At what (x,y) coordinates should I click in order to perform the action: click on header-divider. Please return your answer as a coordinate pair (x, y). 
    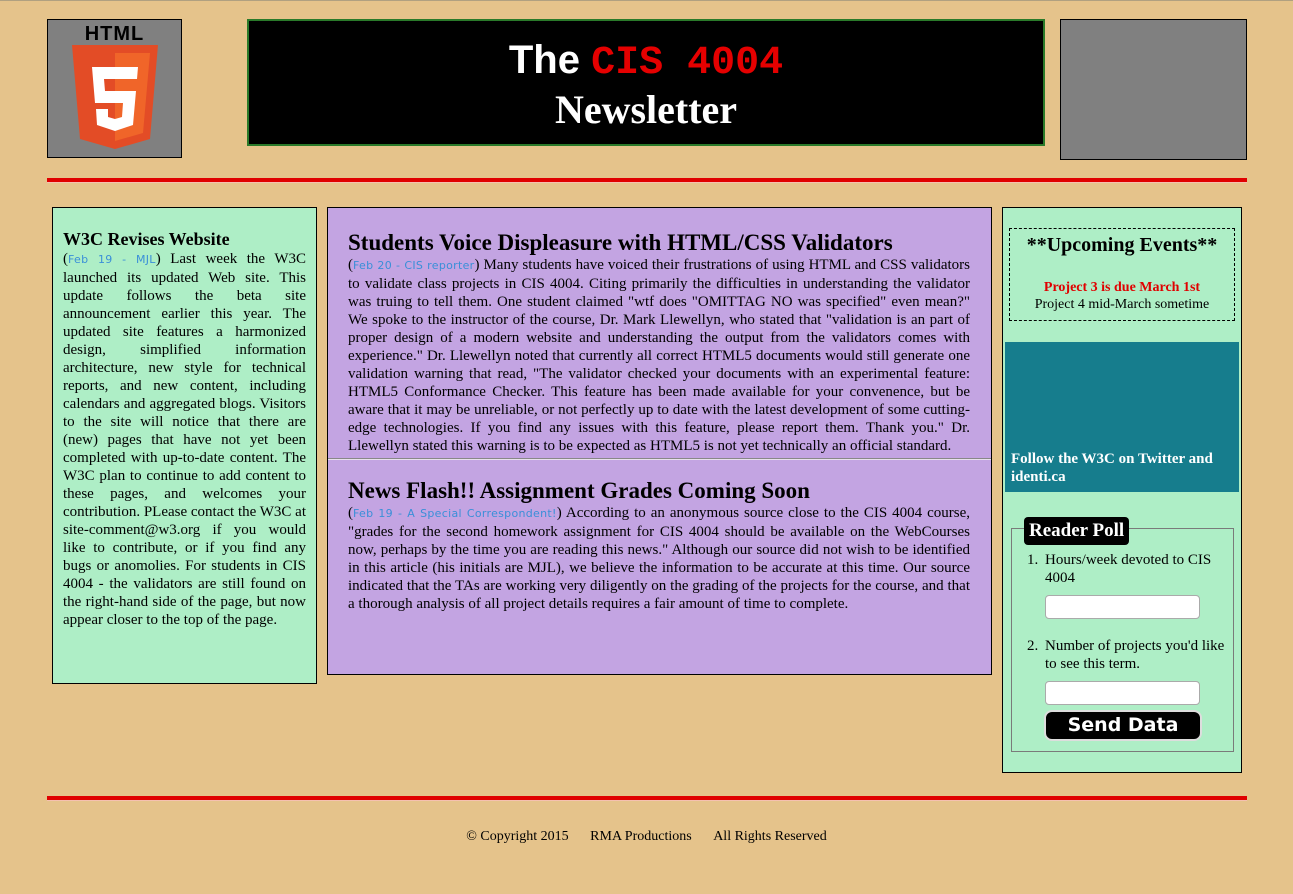
    Looking at the image, I should click on (647, 180).